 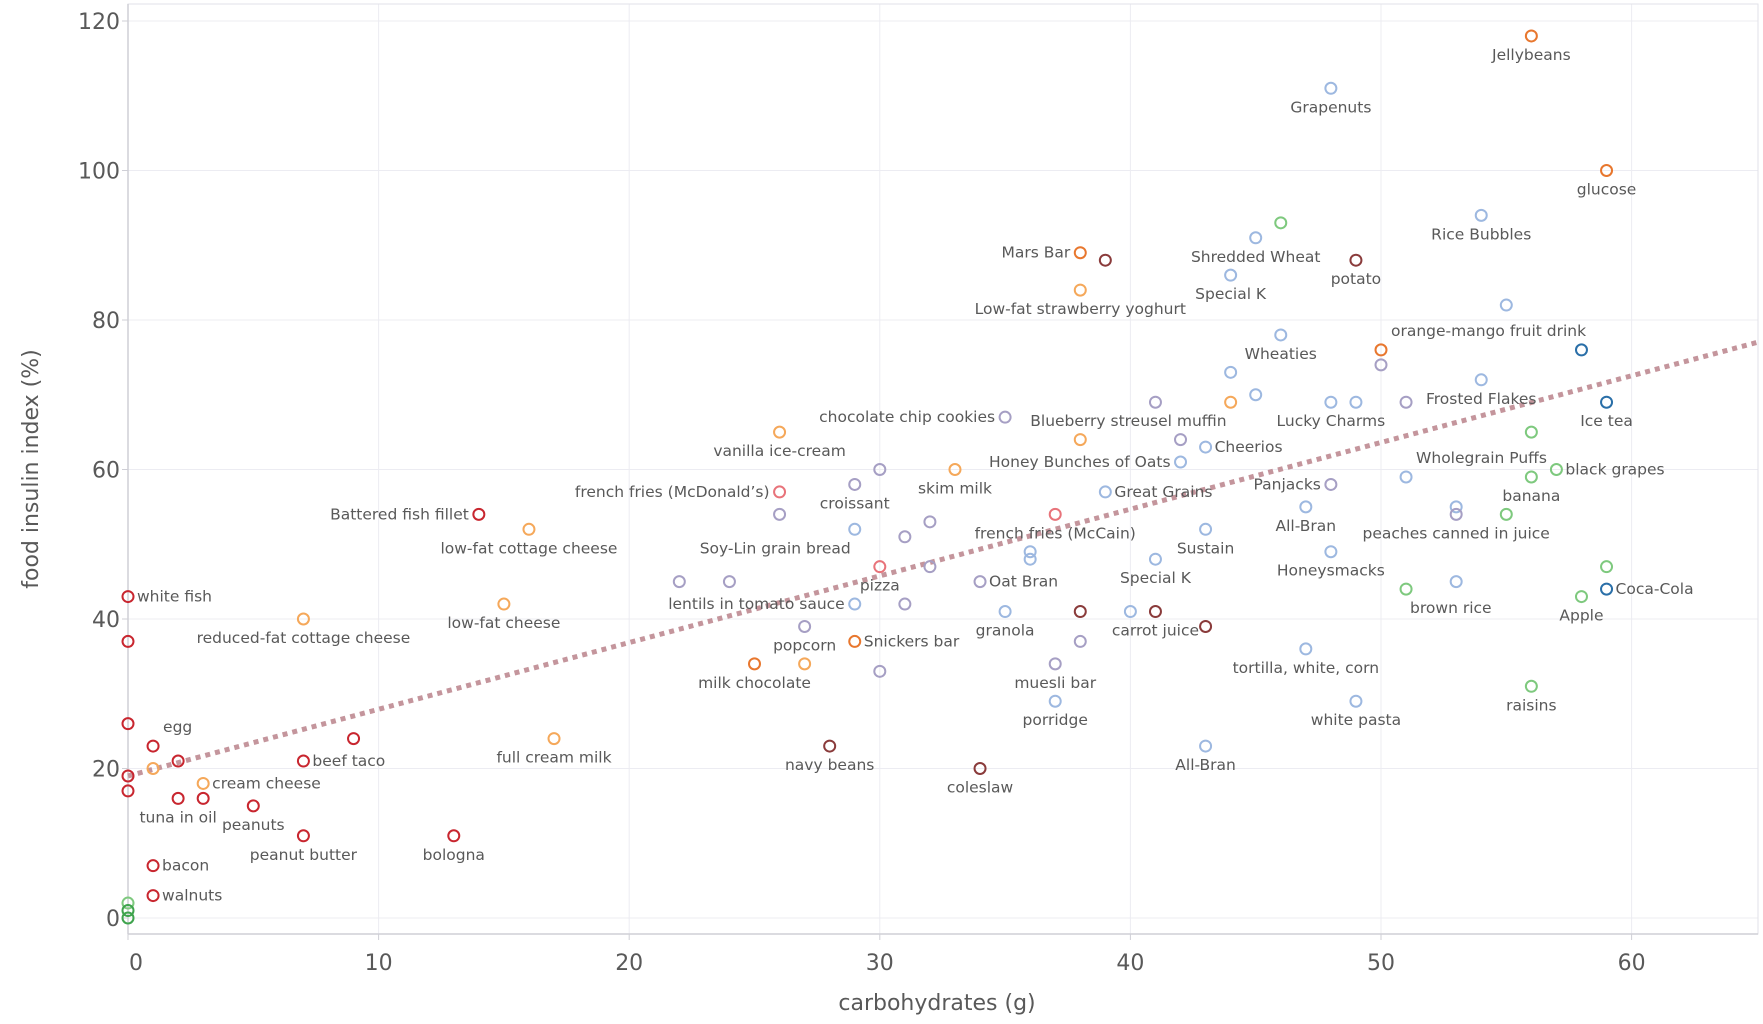 I want to click on x-tick-label: 10, so click(x=379, y=963).